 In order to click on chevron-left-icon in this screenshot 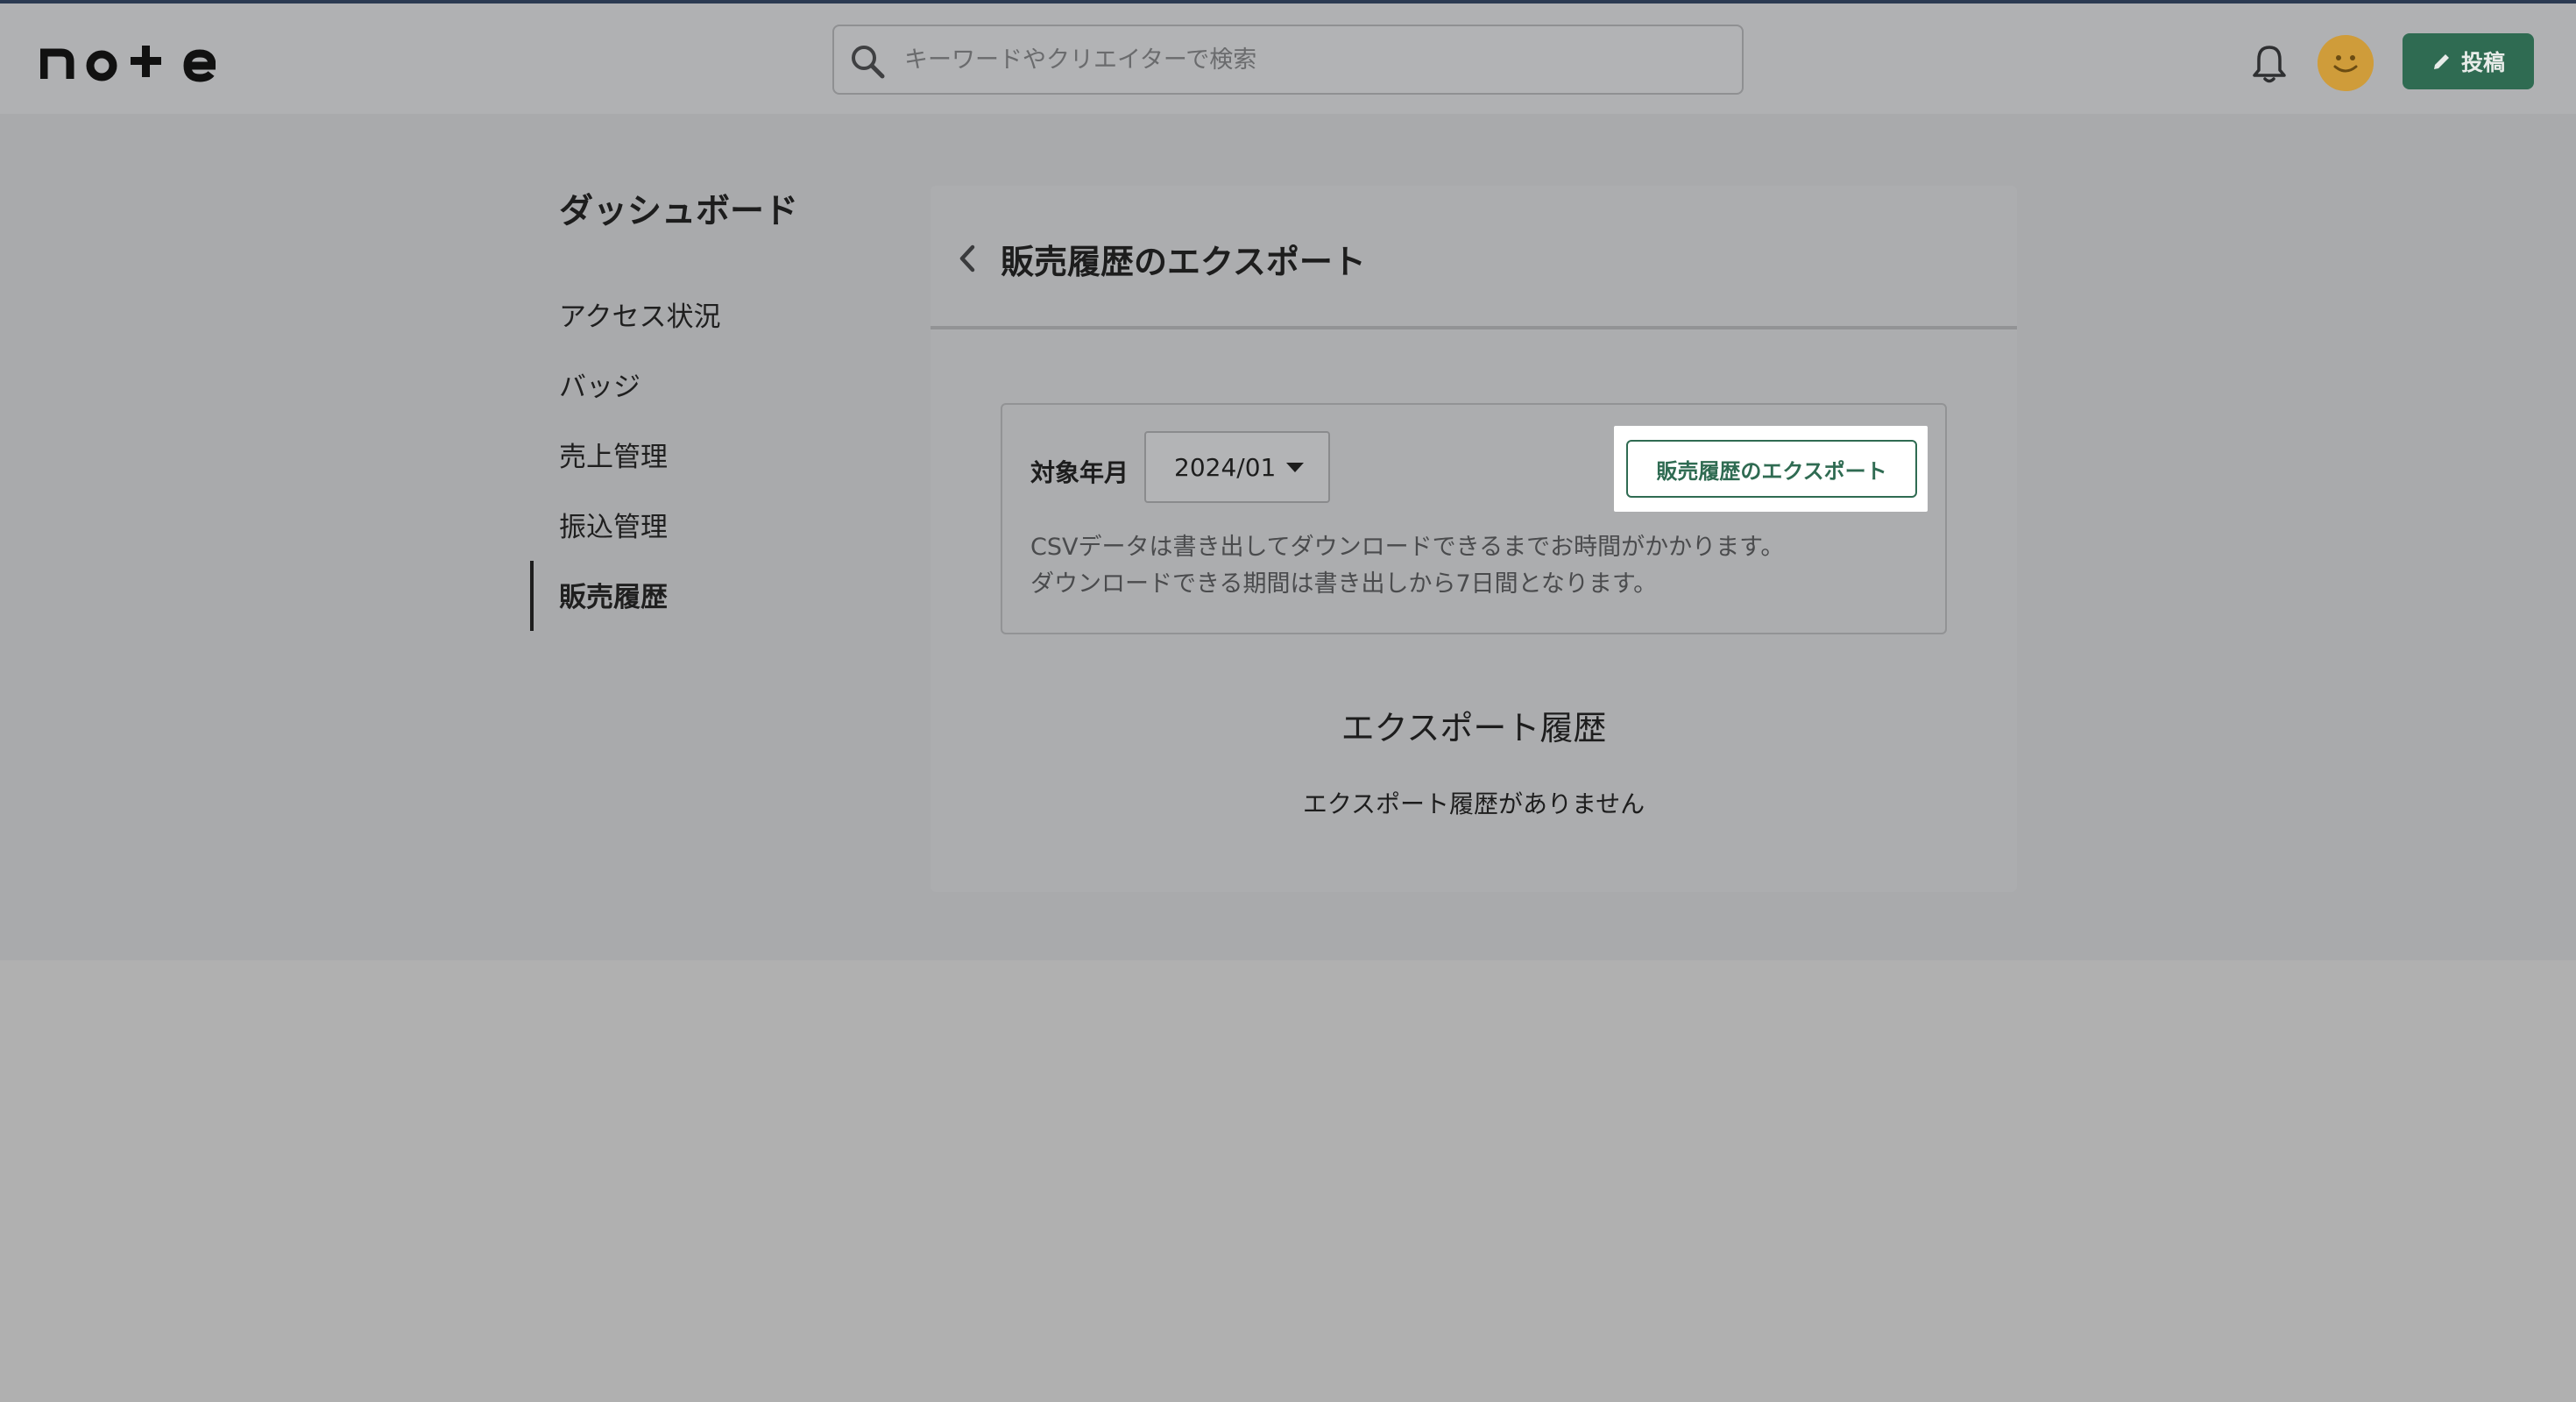, I will do `click(967, 258)`.